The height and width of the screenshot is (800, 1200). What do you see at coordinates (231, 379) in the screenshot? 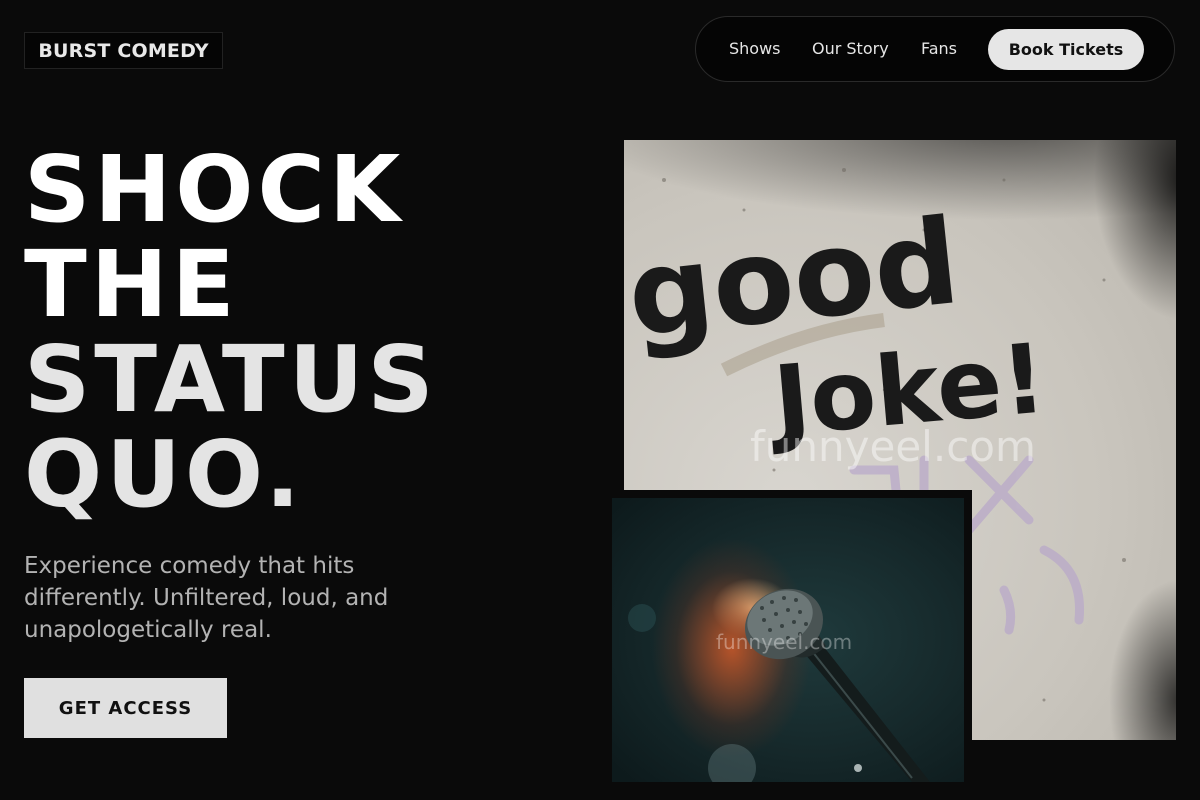
I see `headline-line: STATUS` at bounding box center [231, 379].